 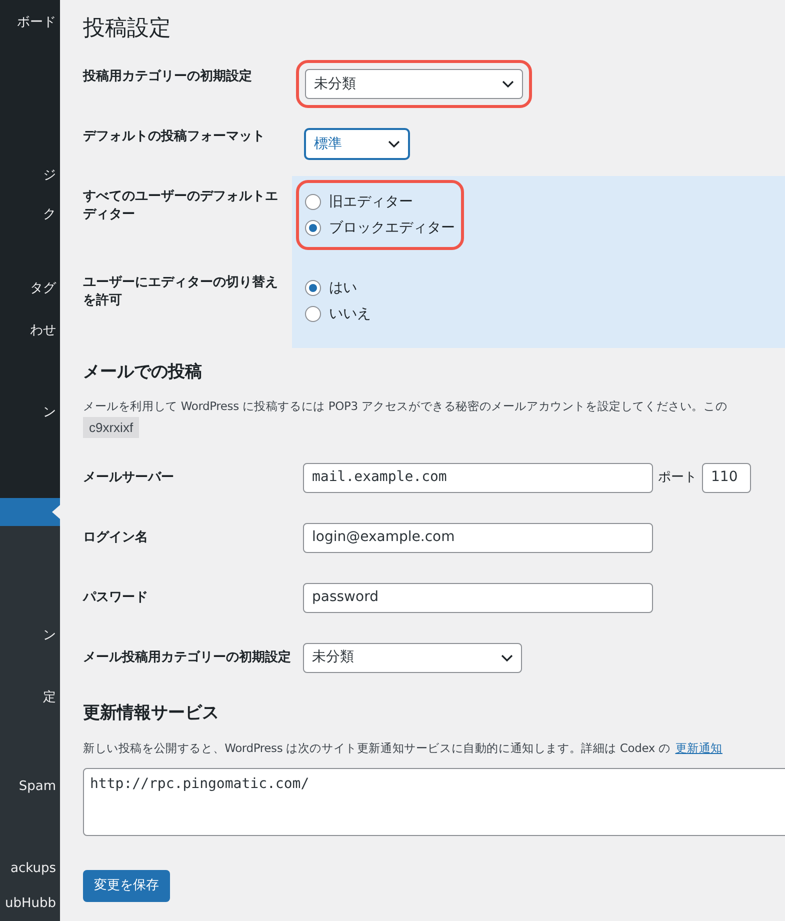 What do you see at coordinates (434, 802) in the screenshot?
I see `ping-urls-textarea: http://rpc.pingomatic.com/` at bounding box center [434, 802].